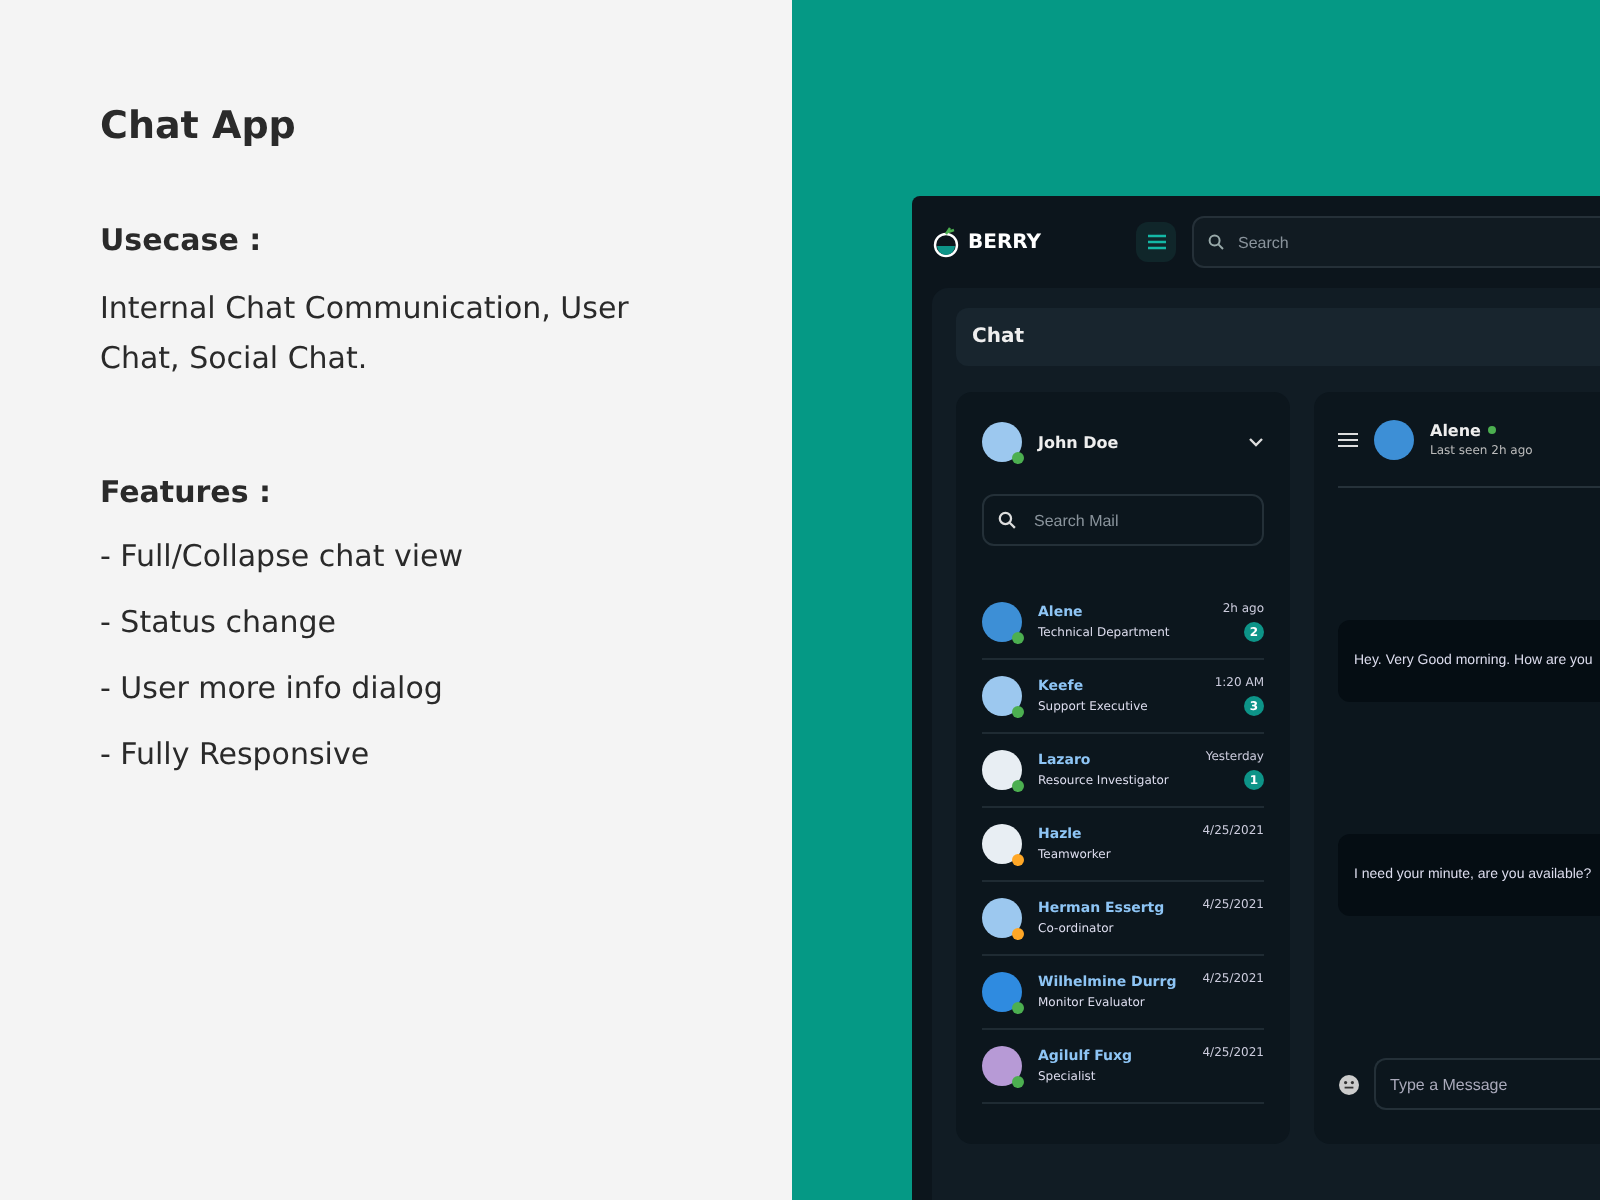 This screenshot has height=1200, width=1600. Describe the element at coordinates (182, 240) in the screenshot. I see `usecase-heading: Usecase :` at that location.